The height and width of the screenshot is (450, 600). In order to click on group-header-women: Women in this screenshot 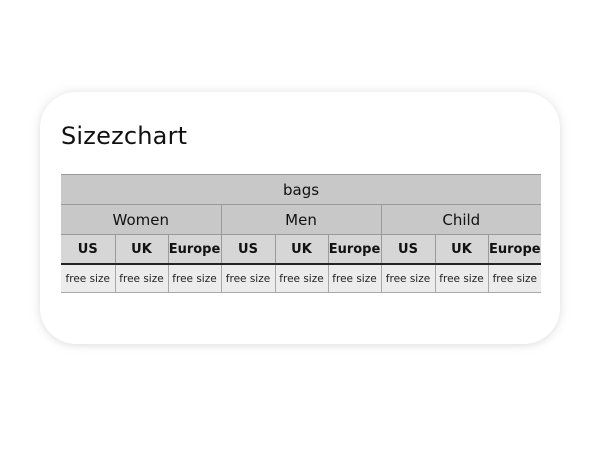, I will do `click(141, 219)`.